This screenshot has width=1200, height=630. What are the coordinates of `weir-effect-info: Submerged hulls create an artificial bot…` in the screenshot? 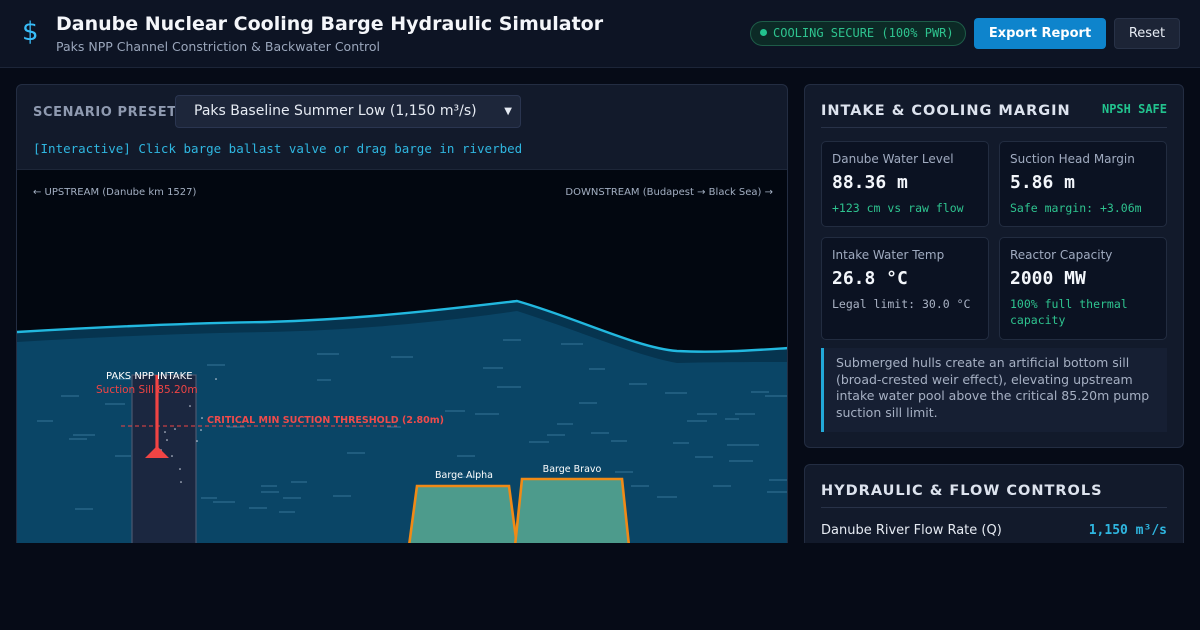 It's located at (994, 390).